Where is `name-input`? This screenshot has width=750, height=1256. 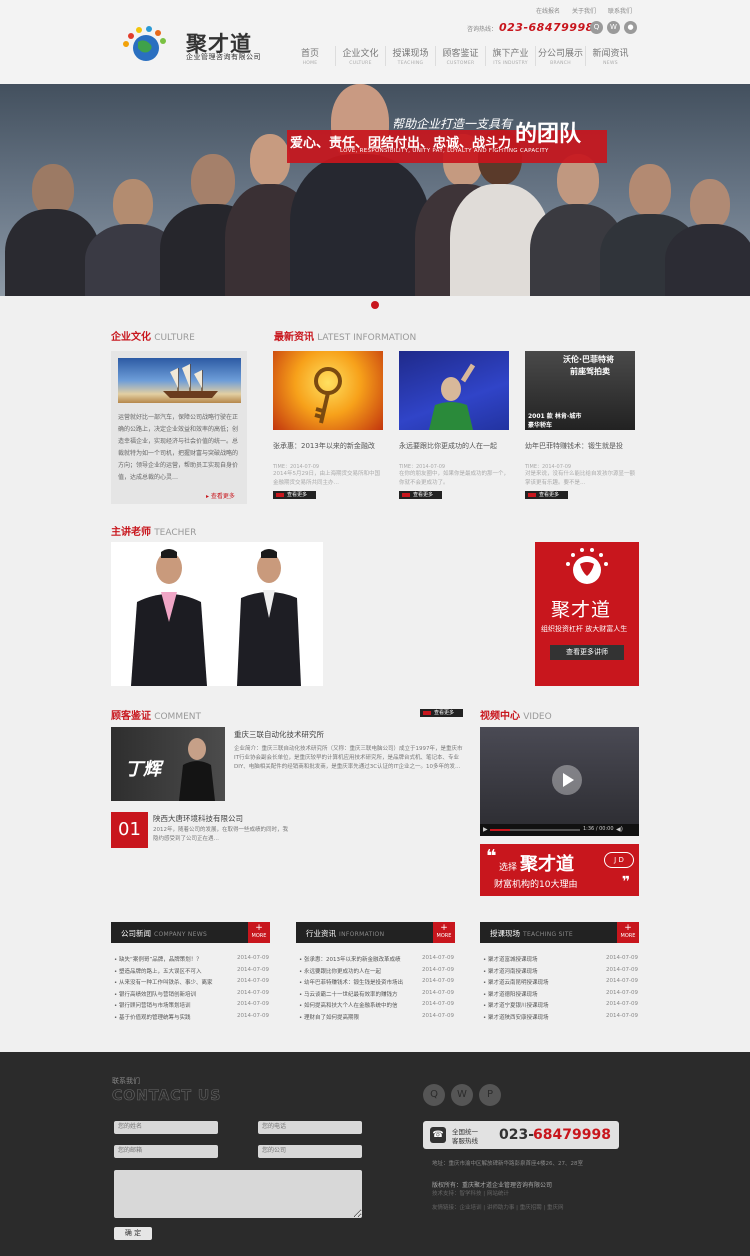
name-input is located at coordinates (166, 1127).